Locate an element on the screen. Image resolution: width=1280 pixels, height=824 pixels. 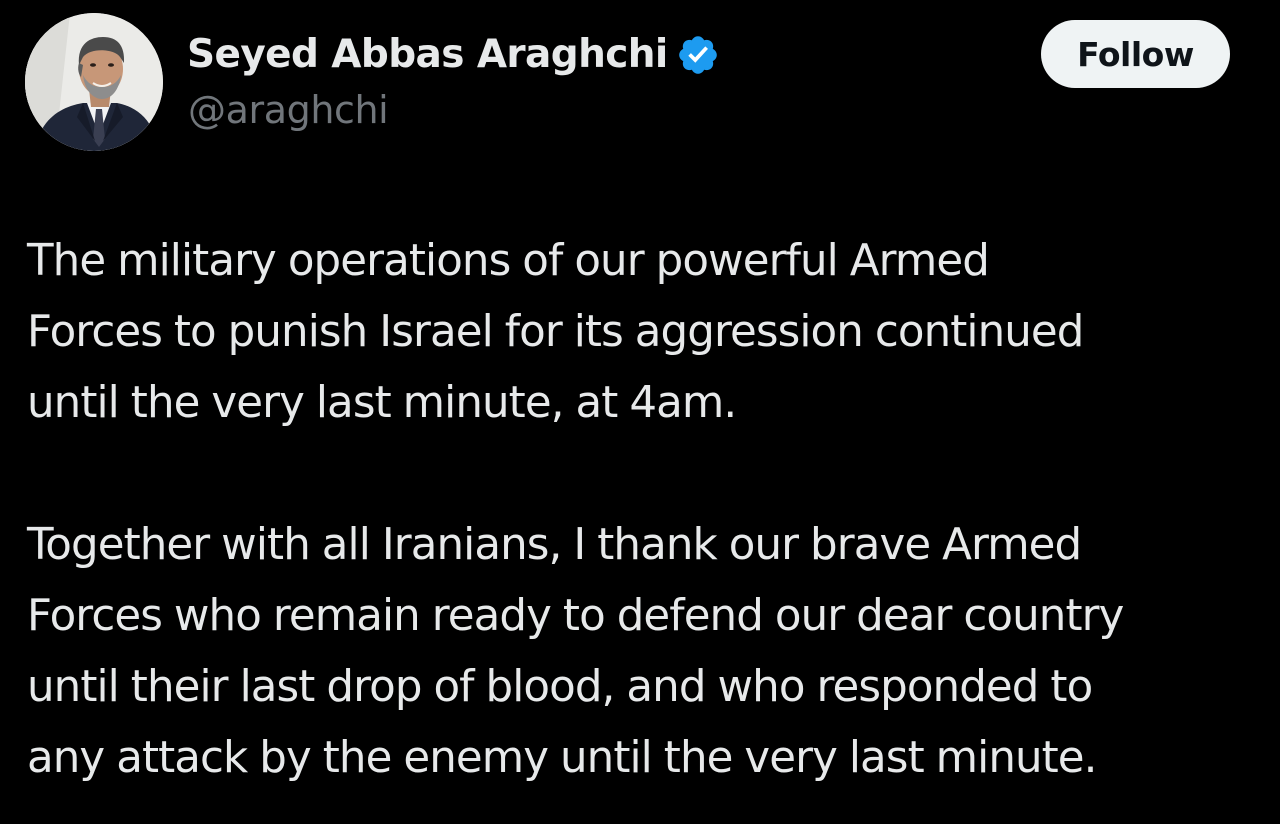
author-name-row: Seyed Abbas Araghchi is located at coordinates (453, 54).